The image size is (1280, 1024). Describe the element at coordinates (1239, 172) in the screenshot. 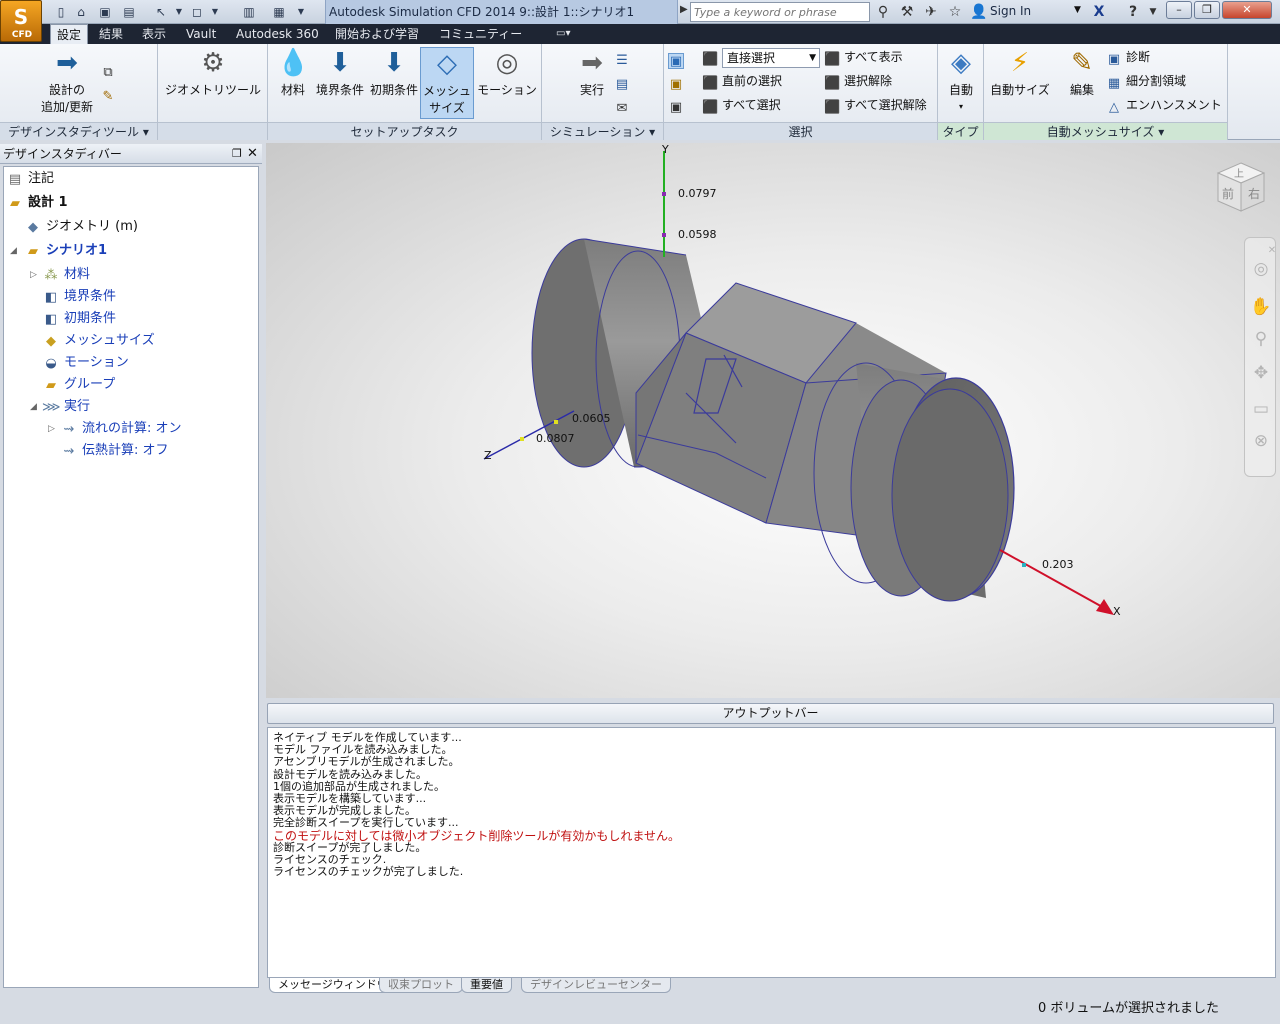

I see `viewcube-top-face: 上` at that location.